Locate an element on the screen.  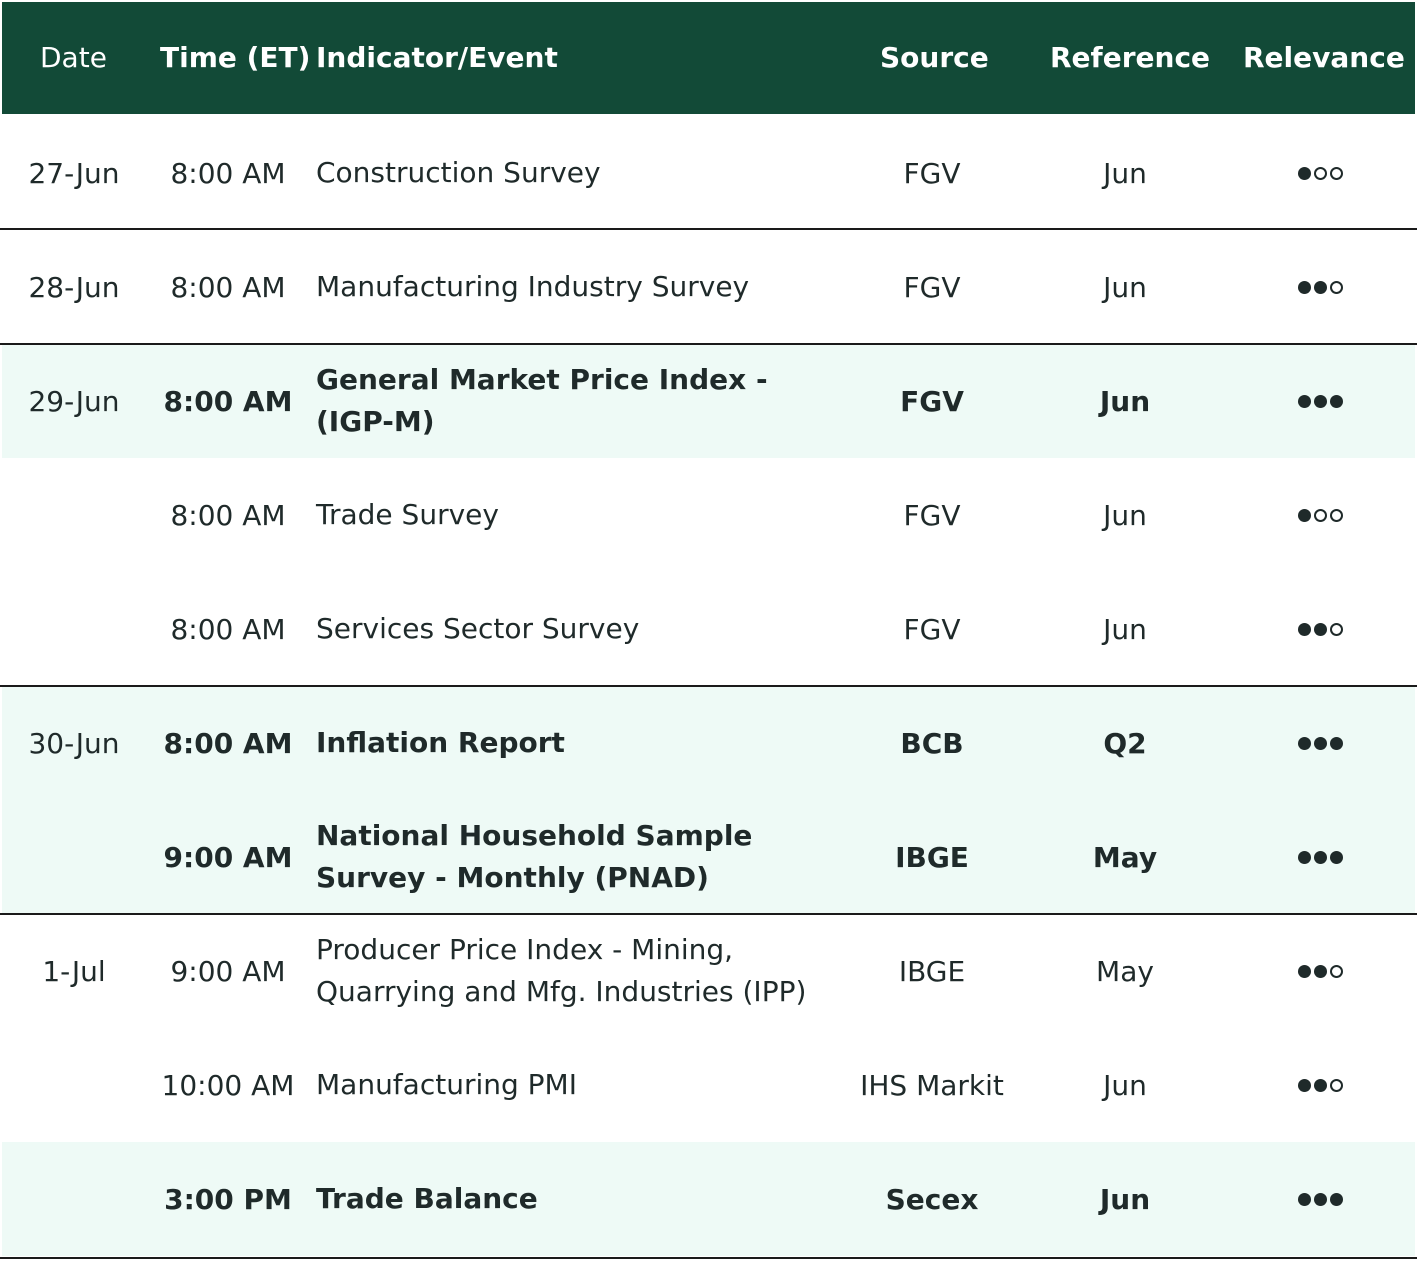
cell-indicator: Trade Balance is located at coordinates (427, 1198).